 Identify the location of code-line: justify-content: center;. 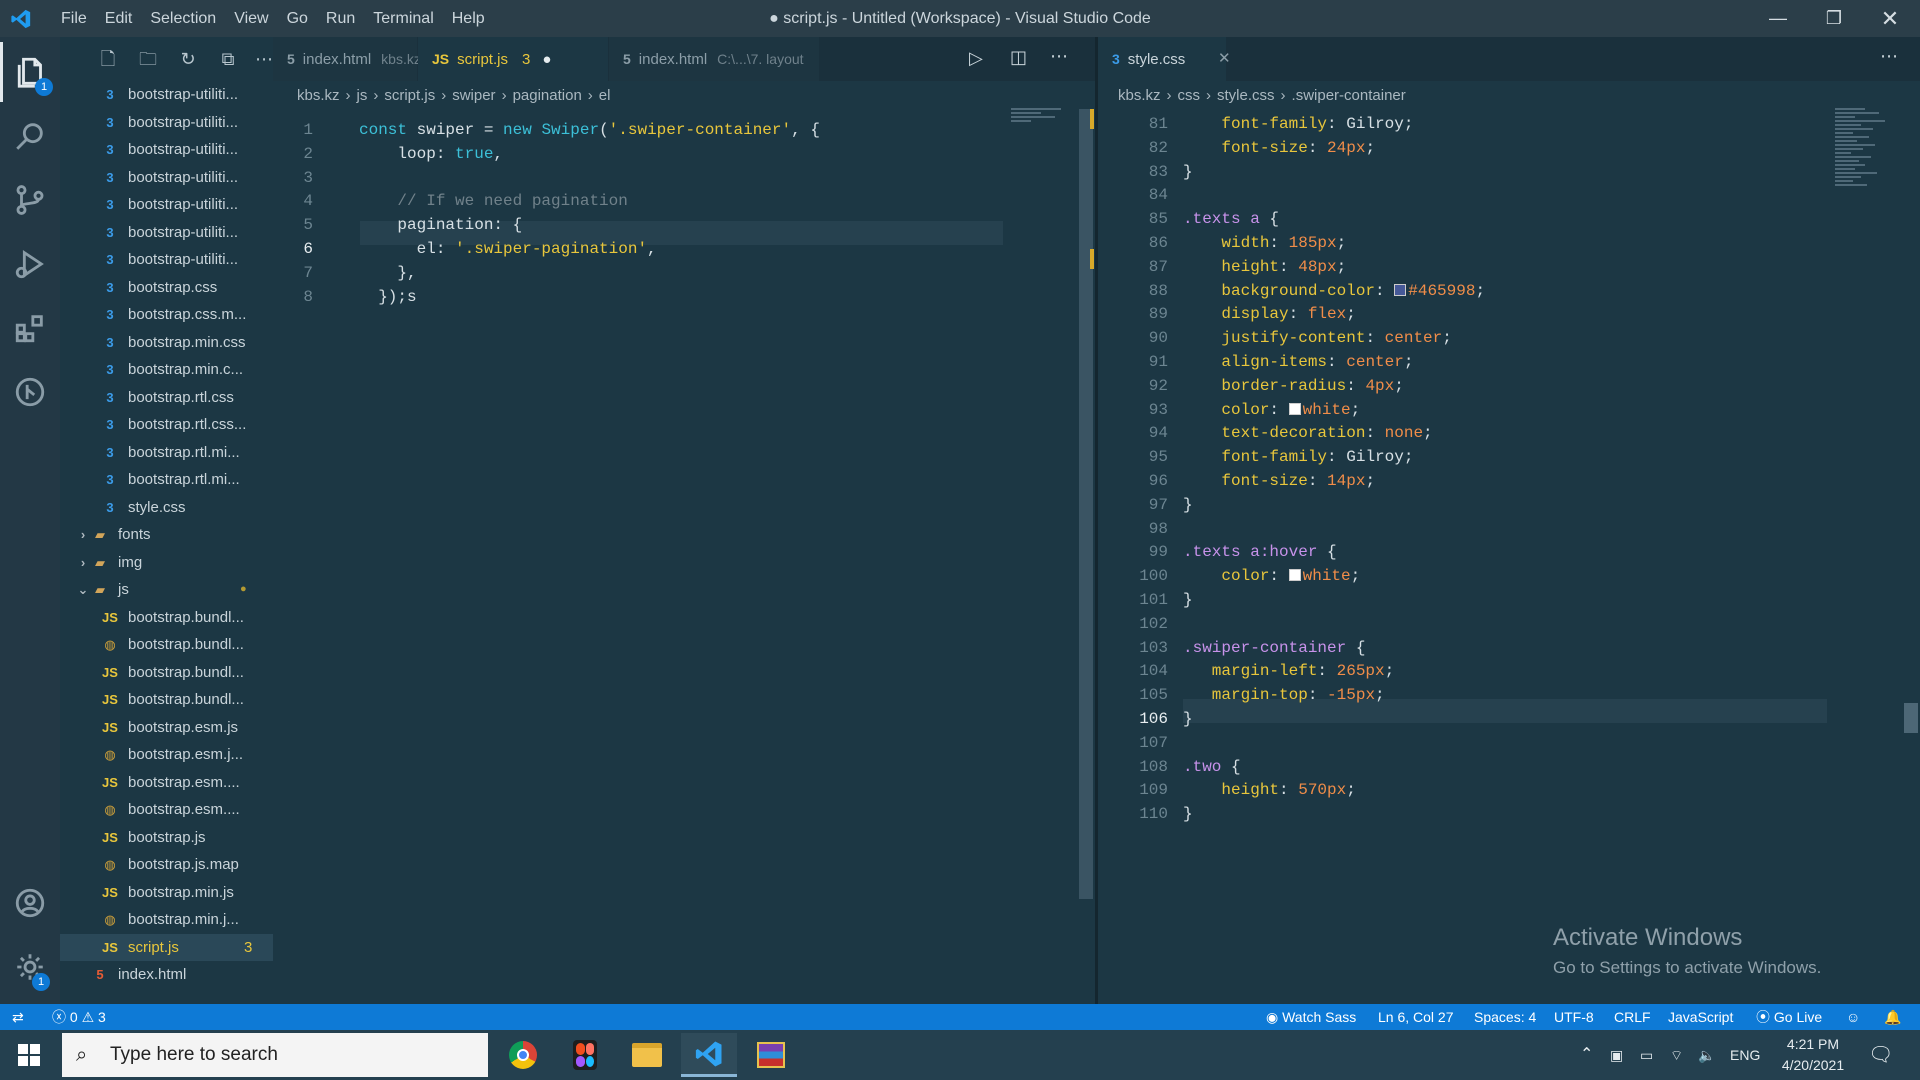
(1317, 338).